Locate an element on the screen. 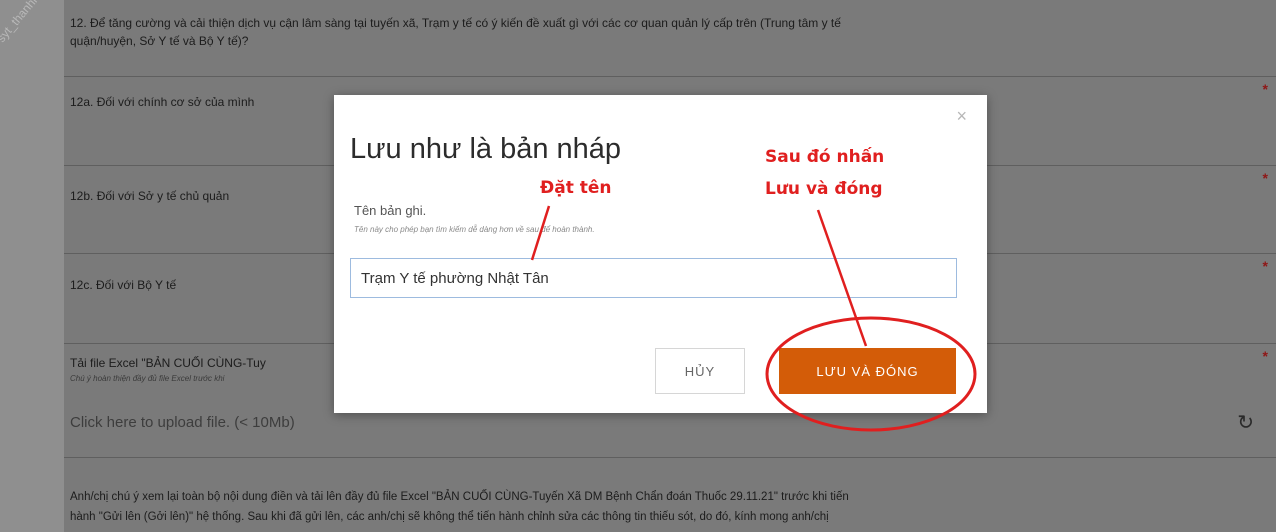 This screenshot has width=1276, height=532. annotation-arrow-to-save is located at coordinates (842, 278).